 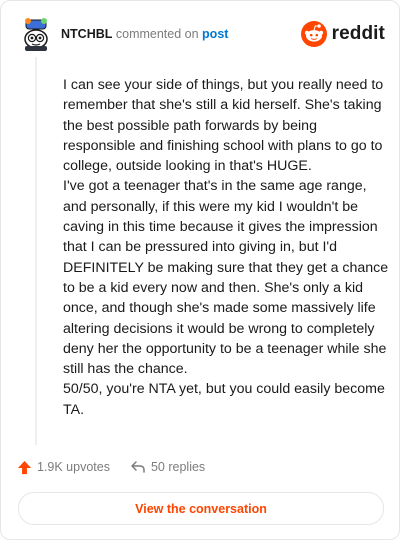 I want to click on byline: NTCHBL commented on post, so click(x=144, y=34).